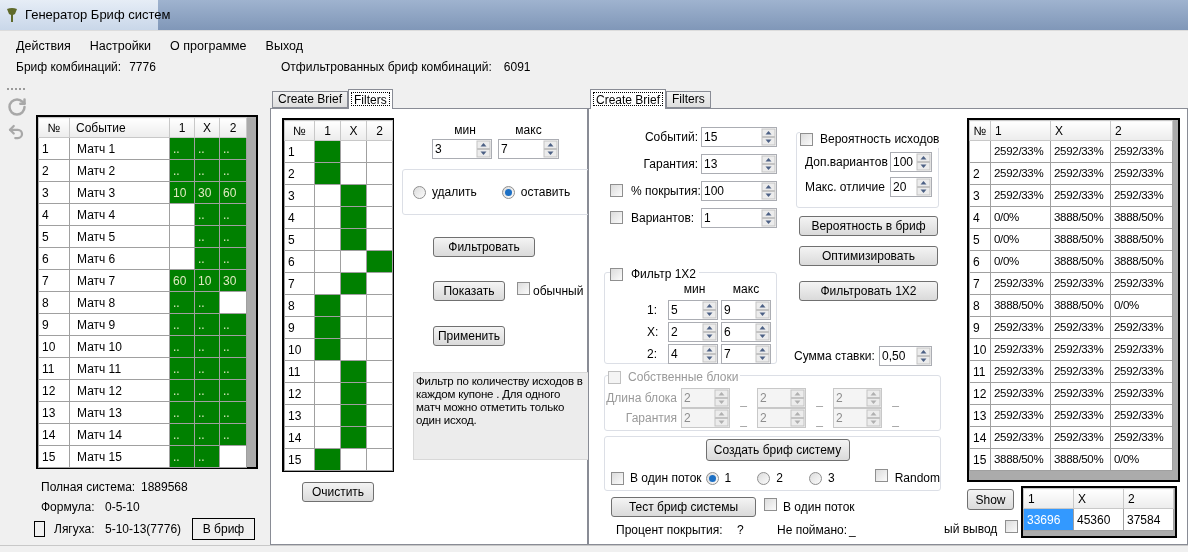 This screenshot has width=1188, height=552. I want to click on stat-value: 7776, so click(142, 67).